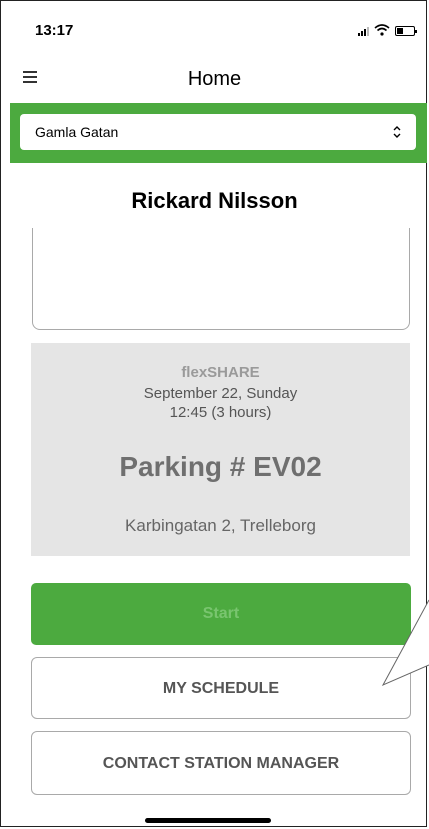 The width and height of the screenshot is (429, 829). Describe the element at coordinates (54, 30) in the screenshot. I see `status-time: 13:17` at that location.